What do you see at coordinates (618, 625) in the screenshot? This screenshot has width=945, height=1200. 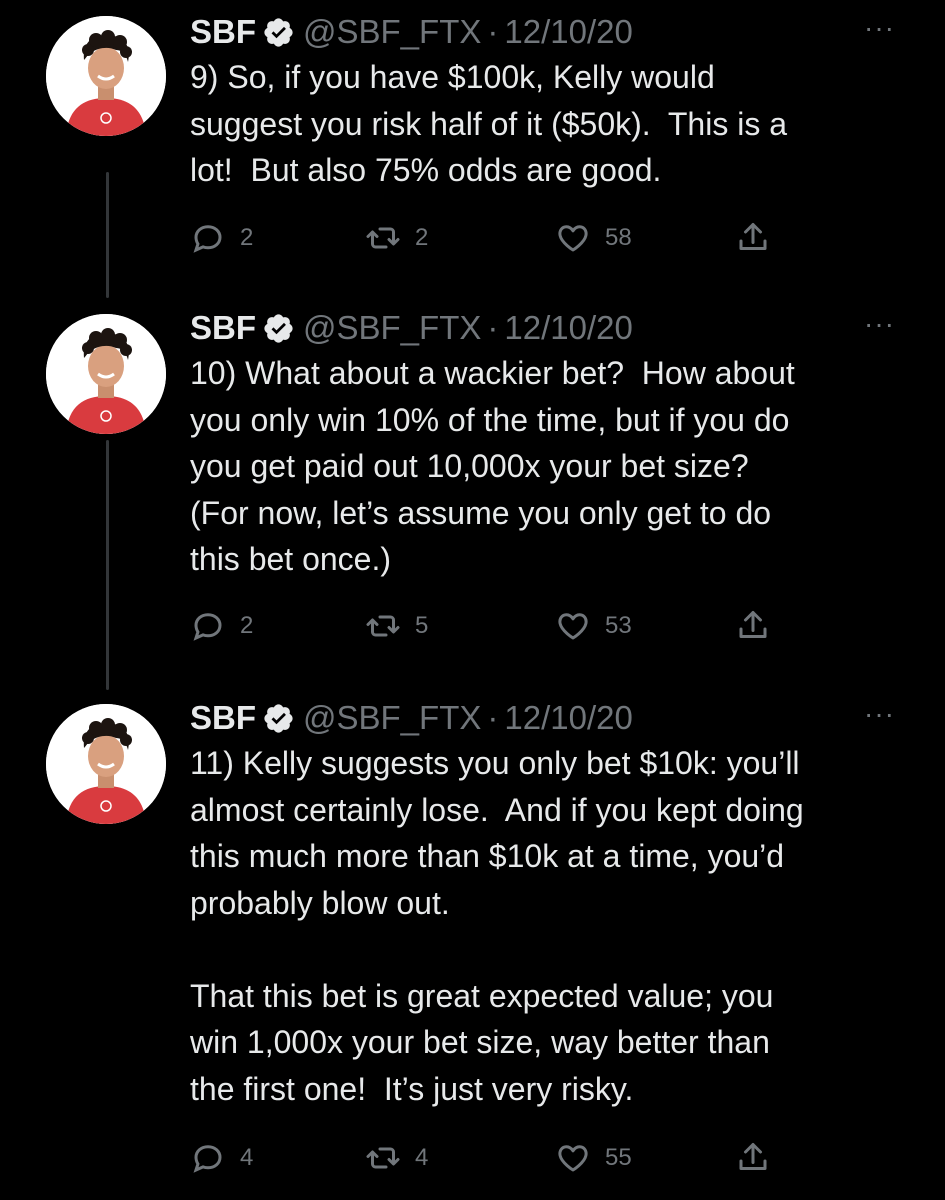 I see `like-count: 53` at bounding box center [618, 625].